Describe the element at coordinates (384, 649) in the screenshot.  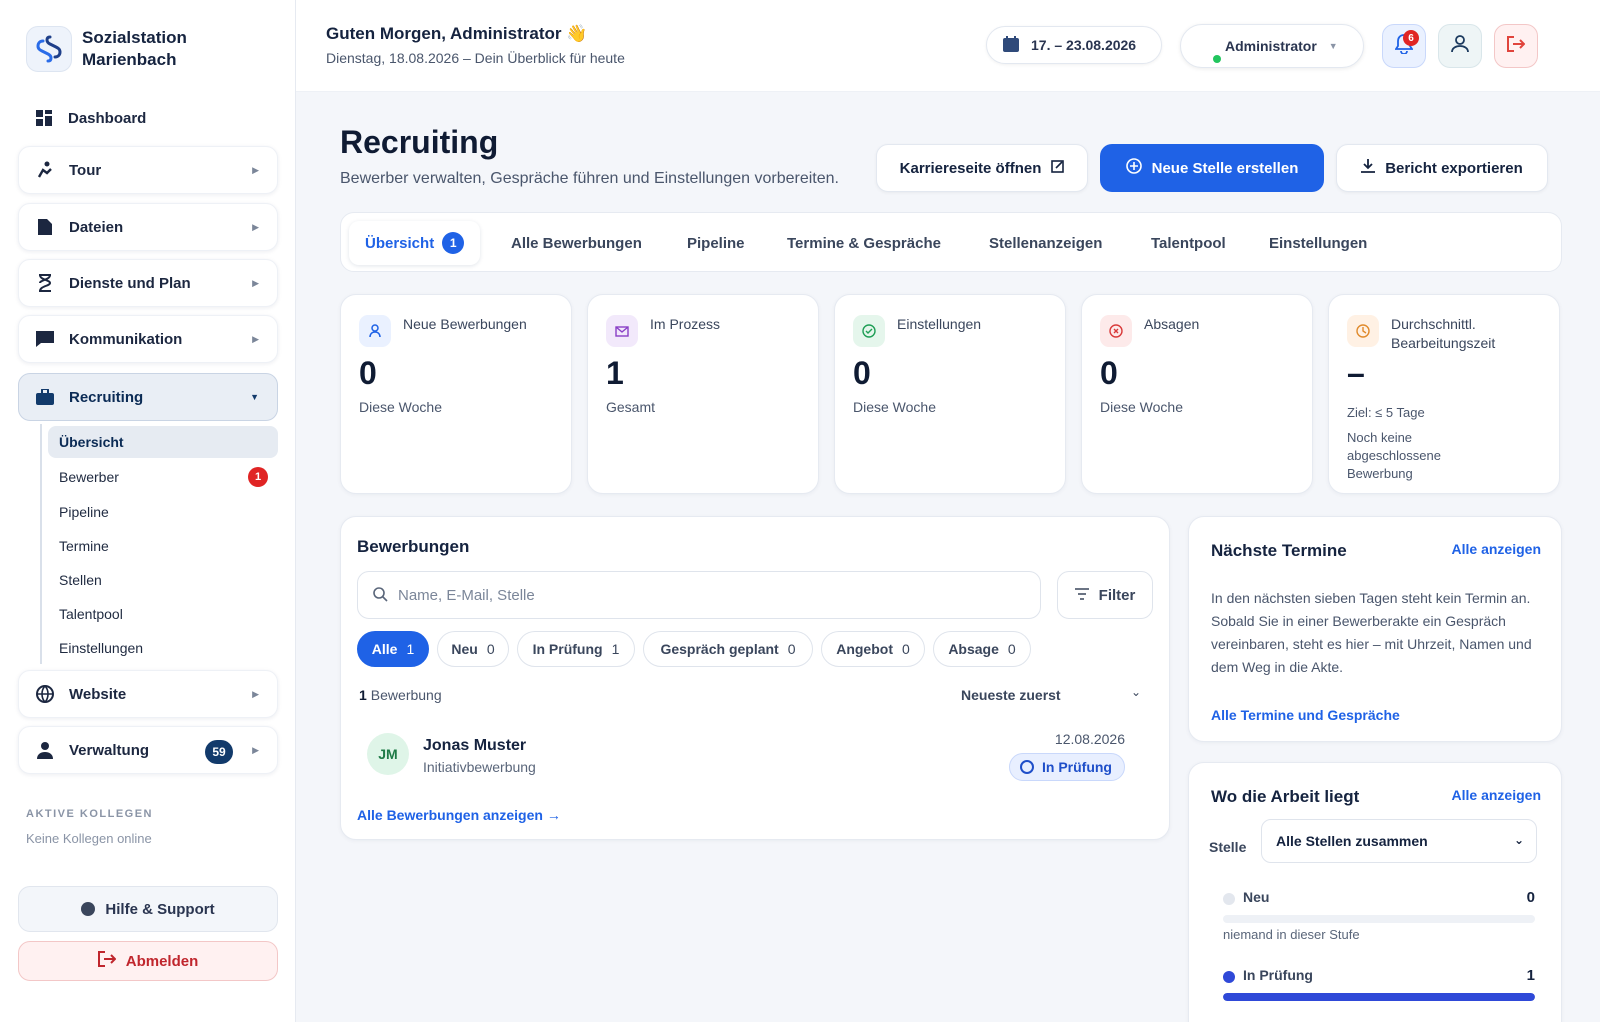
I see `chip-label: Alle` at that location.